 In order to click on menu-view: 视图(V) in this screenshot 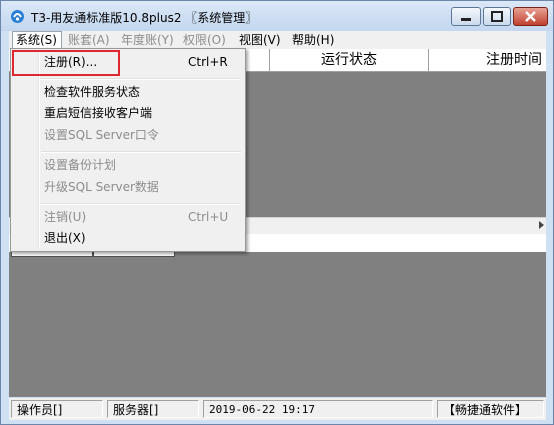, I will do `click(260, 40)`.